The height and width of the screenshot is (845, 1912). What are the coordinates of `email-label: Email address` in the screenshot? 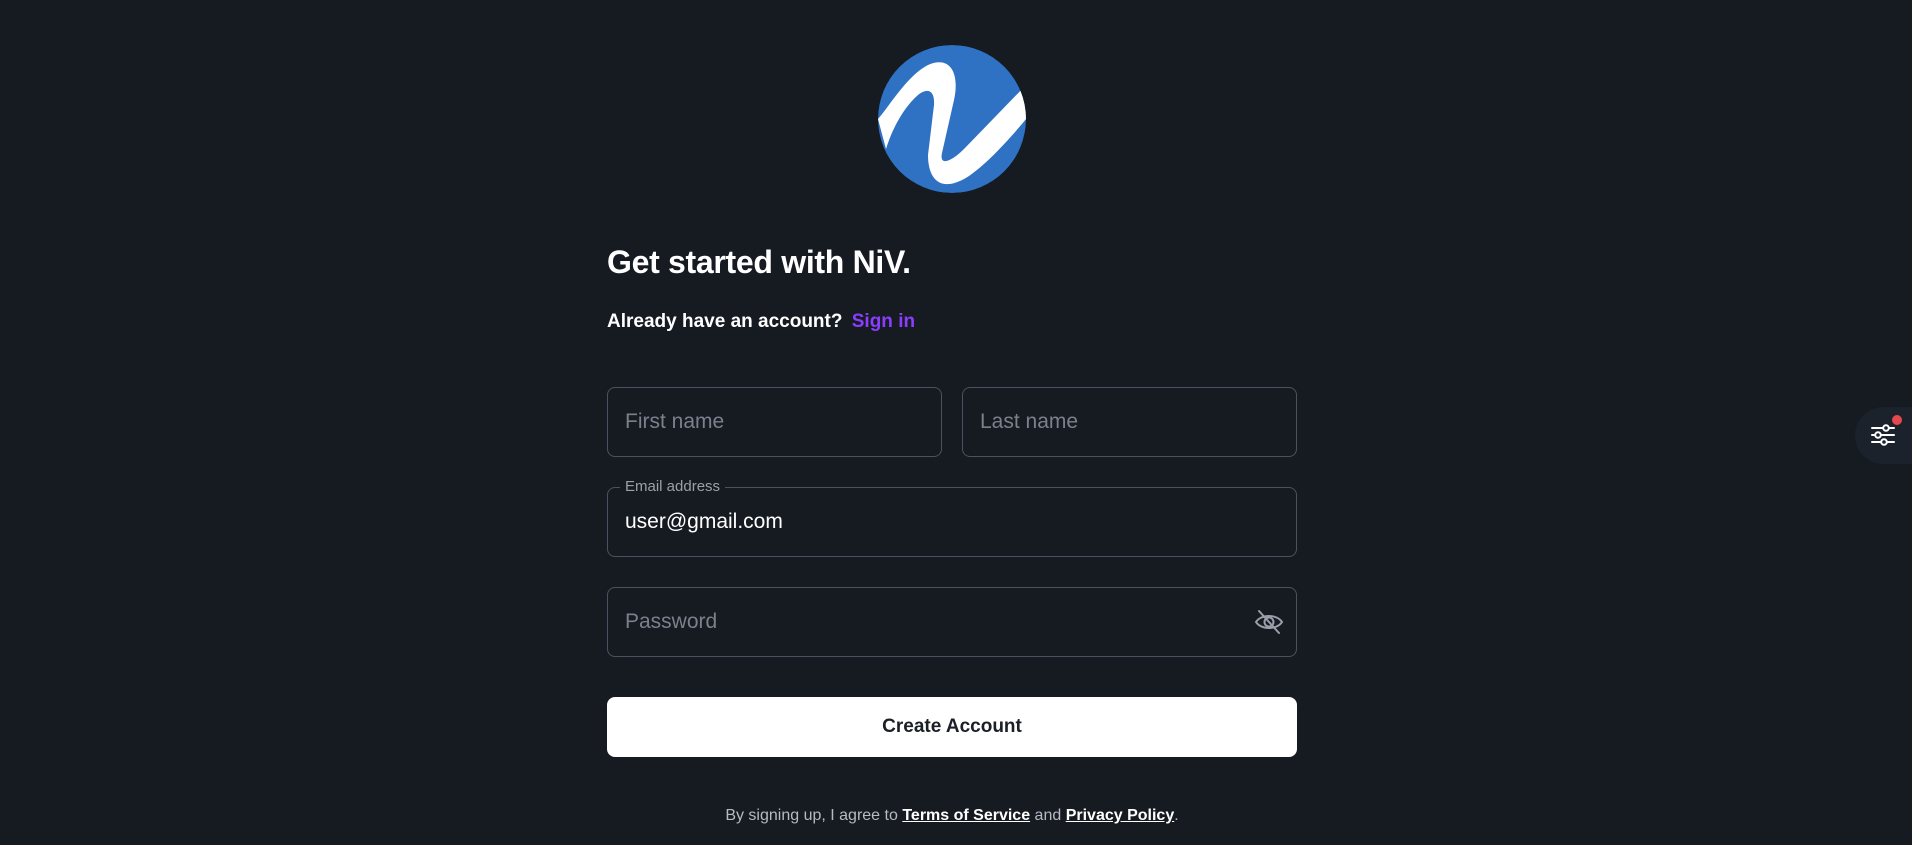 It's located at (673, 486).